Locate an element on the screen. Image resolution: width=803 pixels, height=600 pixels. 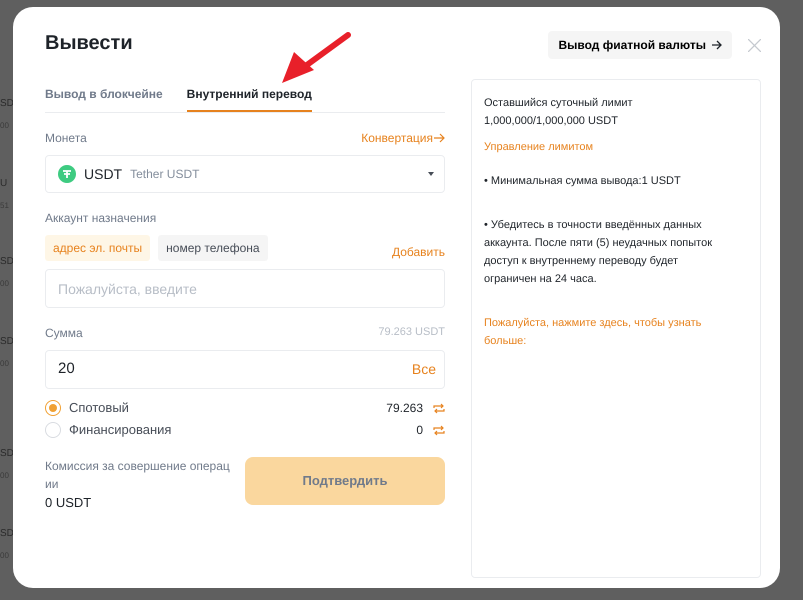
wallet-label: Спотовый is located at coordinates (99, 408).